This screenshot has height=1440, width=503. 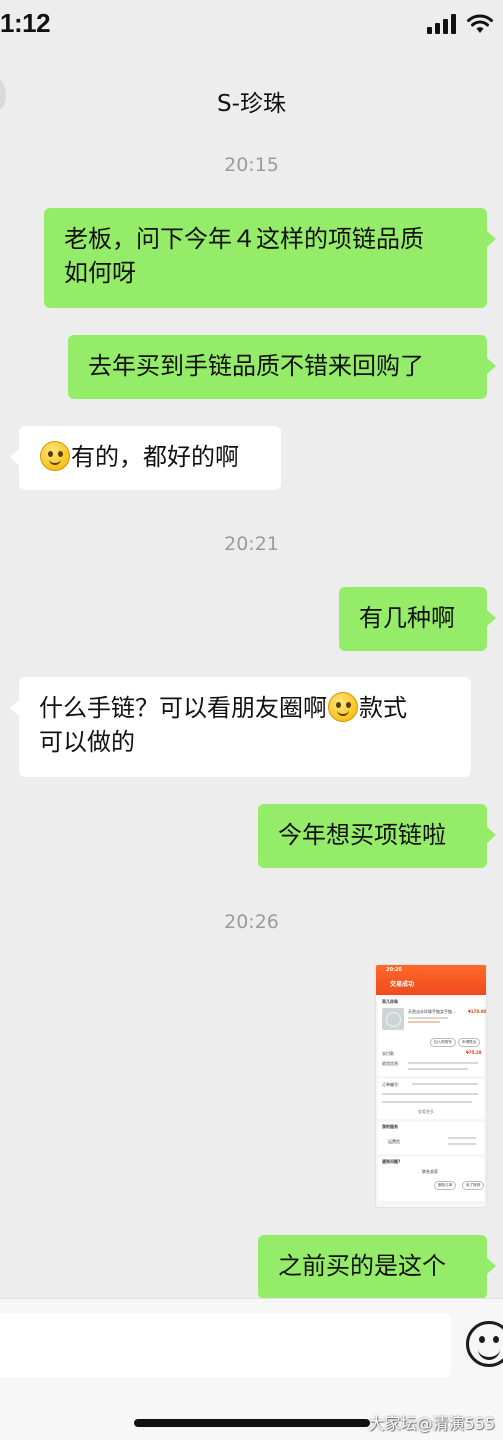 I want to click on chat-title: S-珍珠, so click(x=251, y=104).